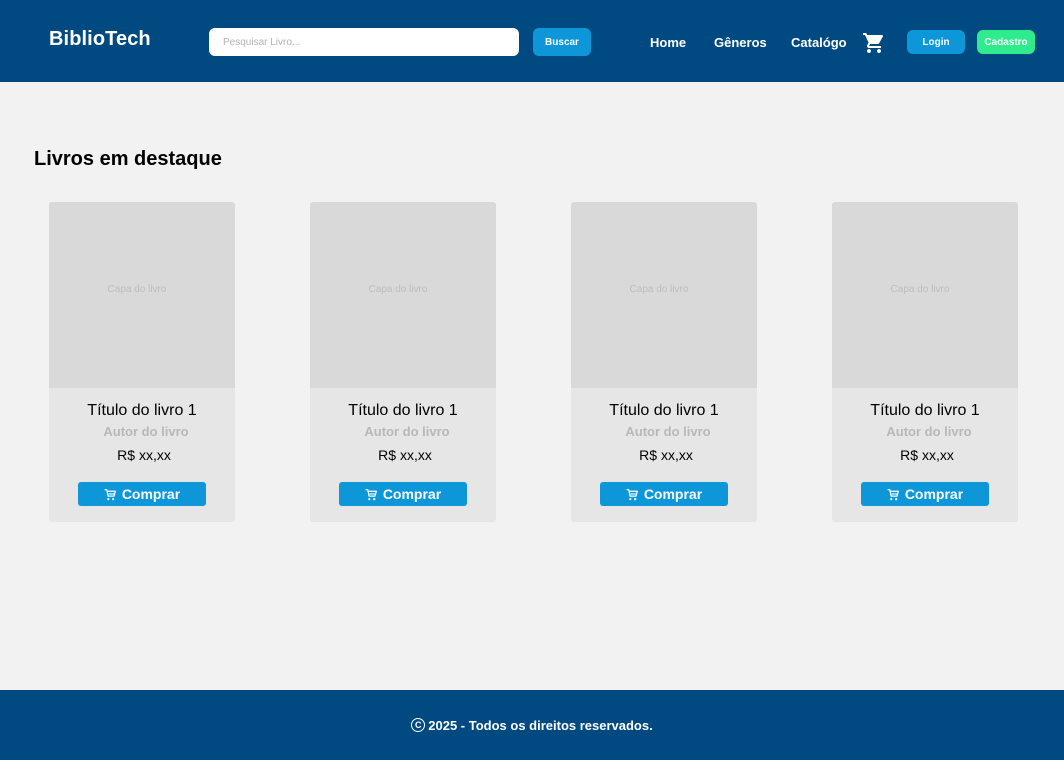 Image resolution: width=1064 pixels, height=760 pixels. I want to click on footer-copyright: C 2025 - Todos os direitos reservados., so click(532, 725).